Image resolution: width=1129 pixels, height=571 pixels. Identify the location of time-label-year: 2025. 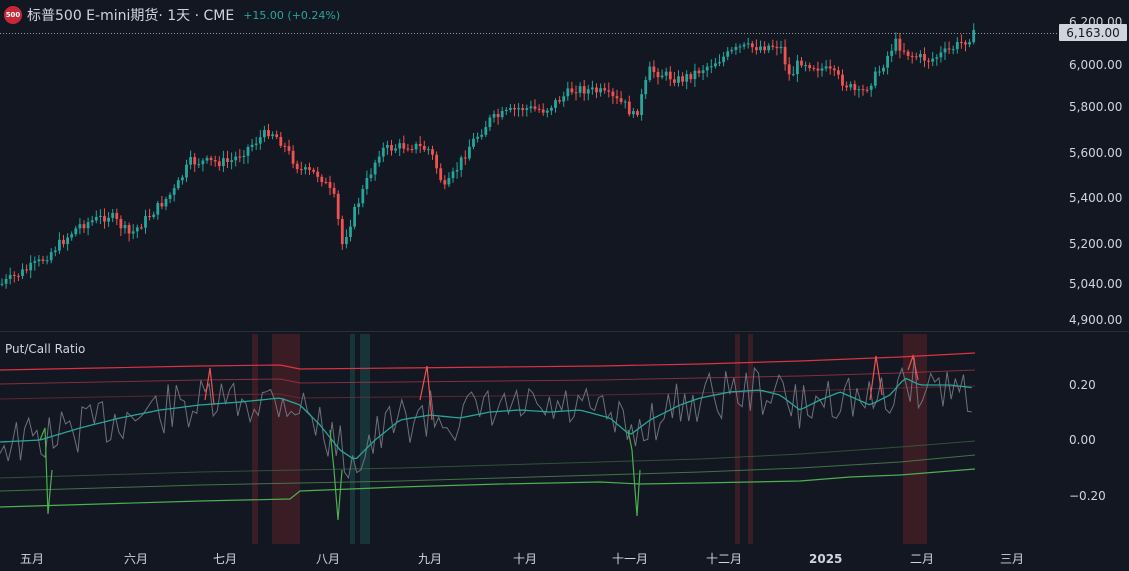
(825, 559).